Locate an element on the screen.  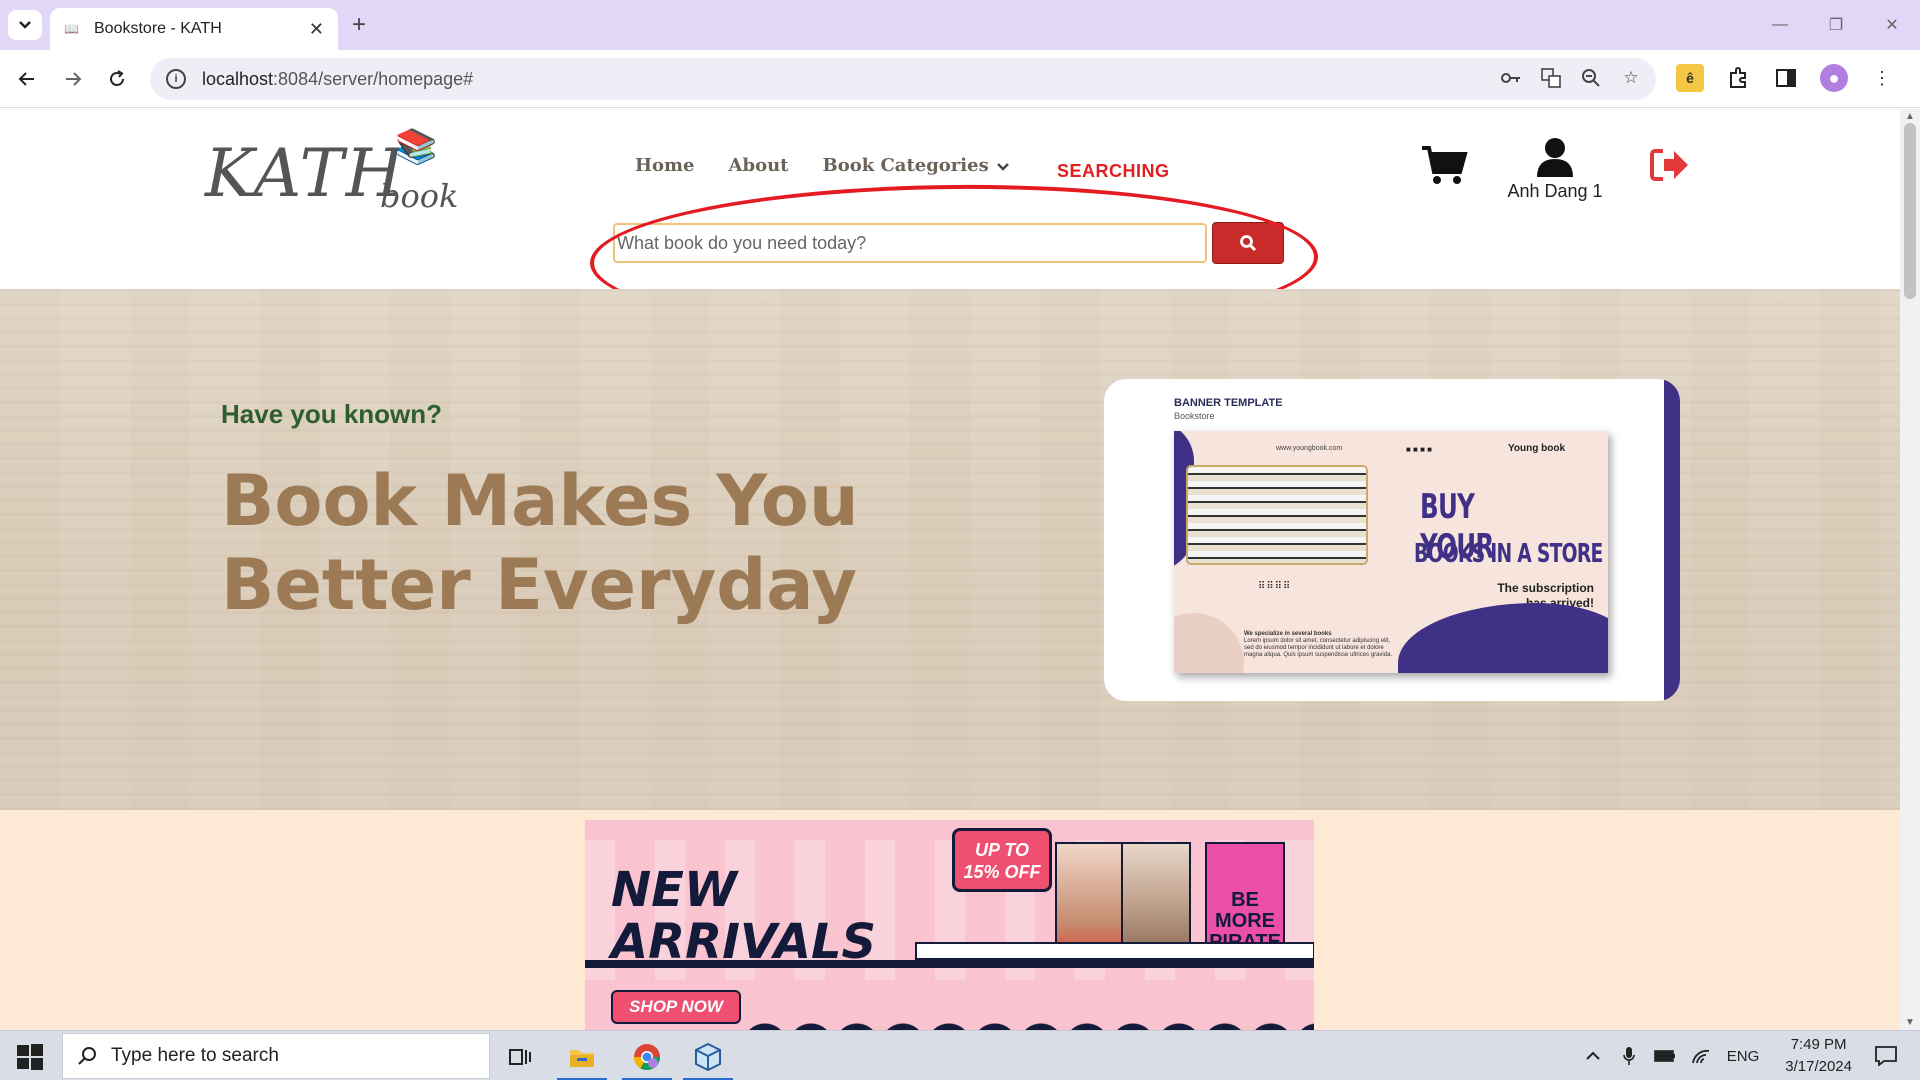
banner-brand: Young book is located at coordinates (1537, 448).